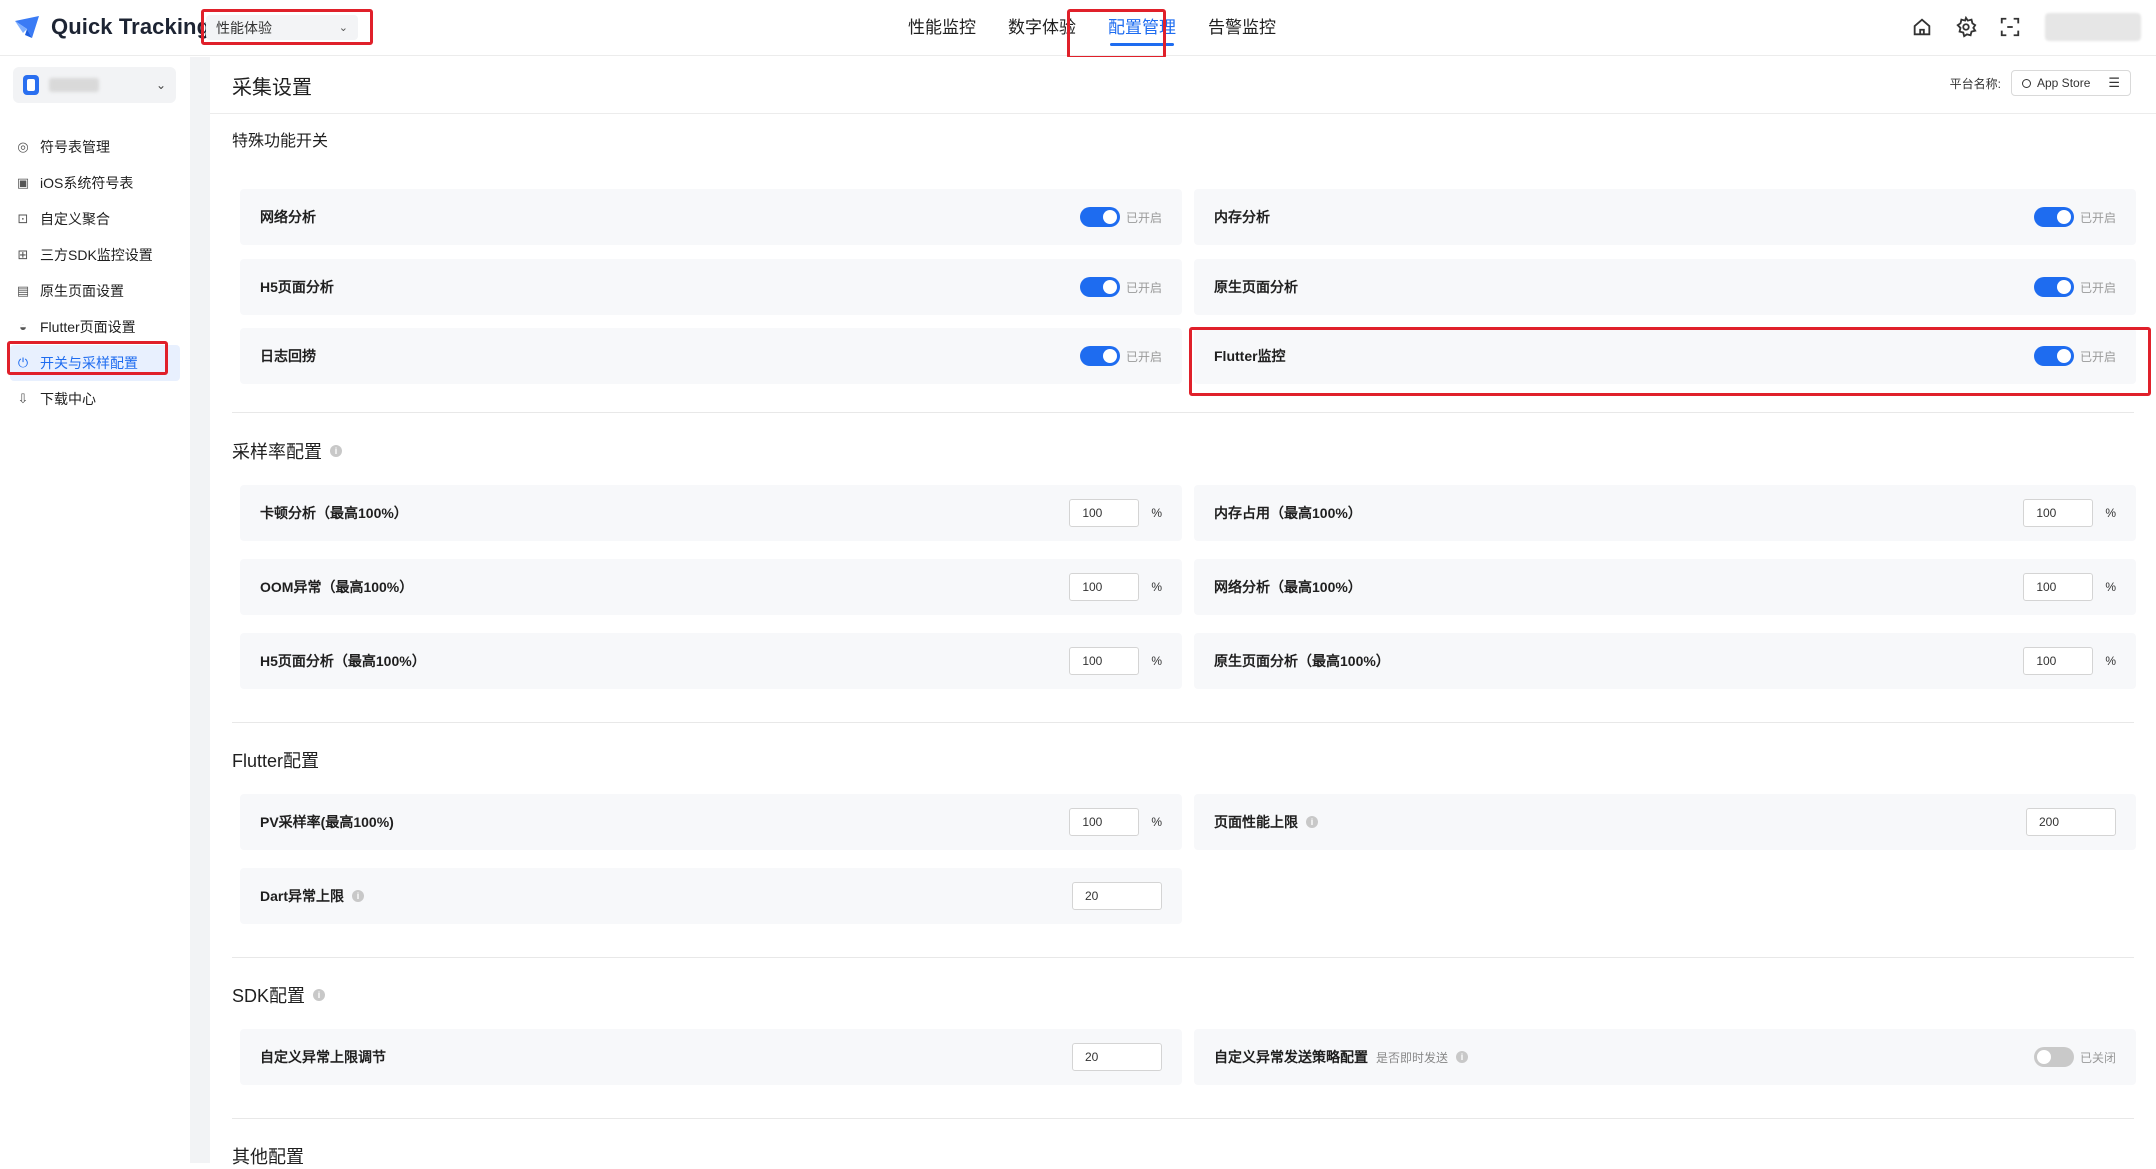 This screenshot has height=1169, width=2156. What do you see at coordinates (1665, 1057) in the screenshot?
I see `sdk-send-strategy: 自定义异常发送策略配置 是否即时发送 i 已关闭` at bounding box center [1665, 1057].